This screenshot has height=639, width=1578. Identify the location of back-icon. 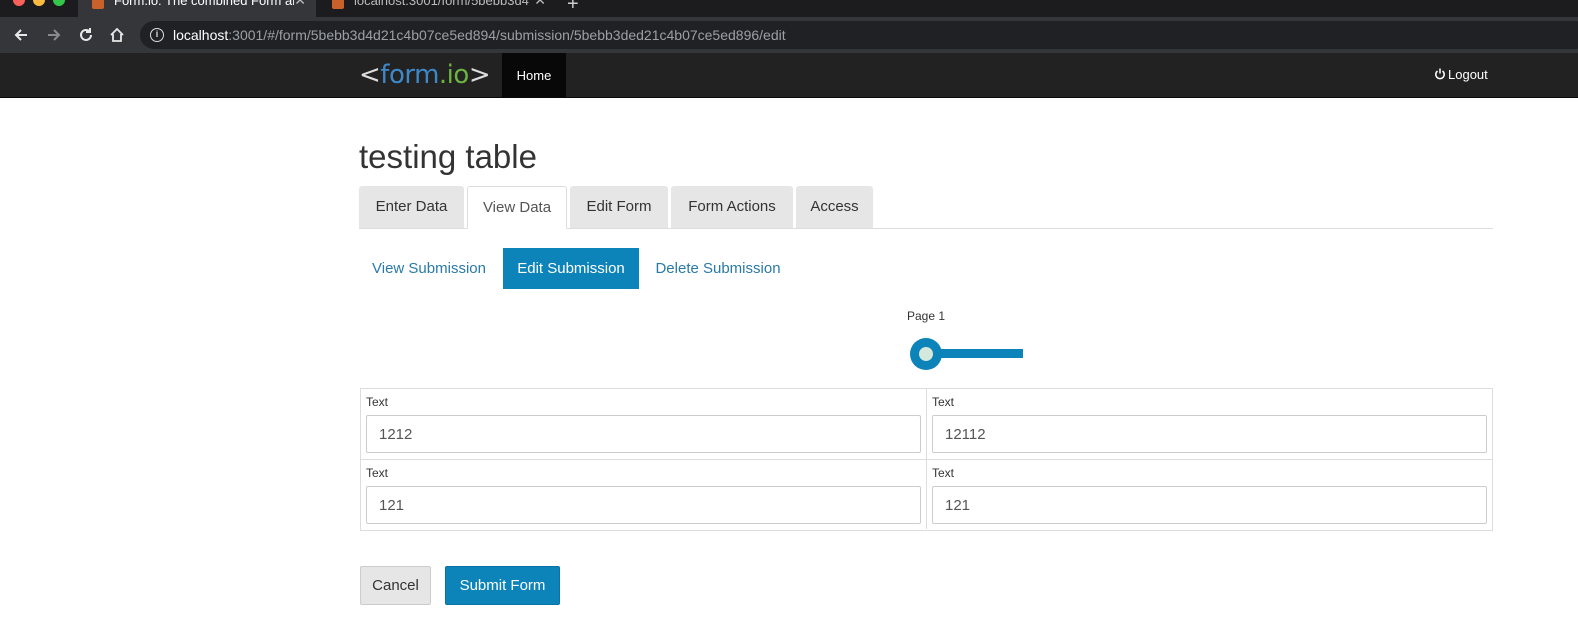
(21, 35).